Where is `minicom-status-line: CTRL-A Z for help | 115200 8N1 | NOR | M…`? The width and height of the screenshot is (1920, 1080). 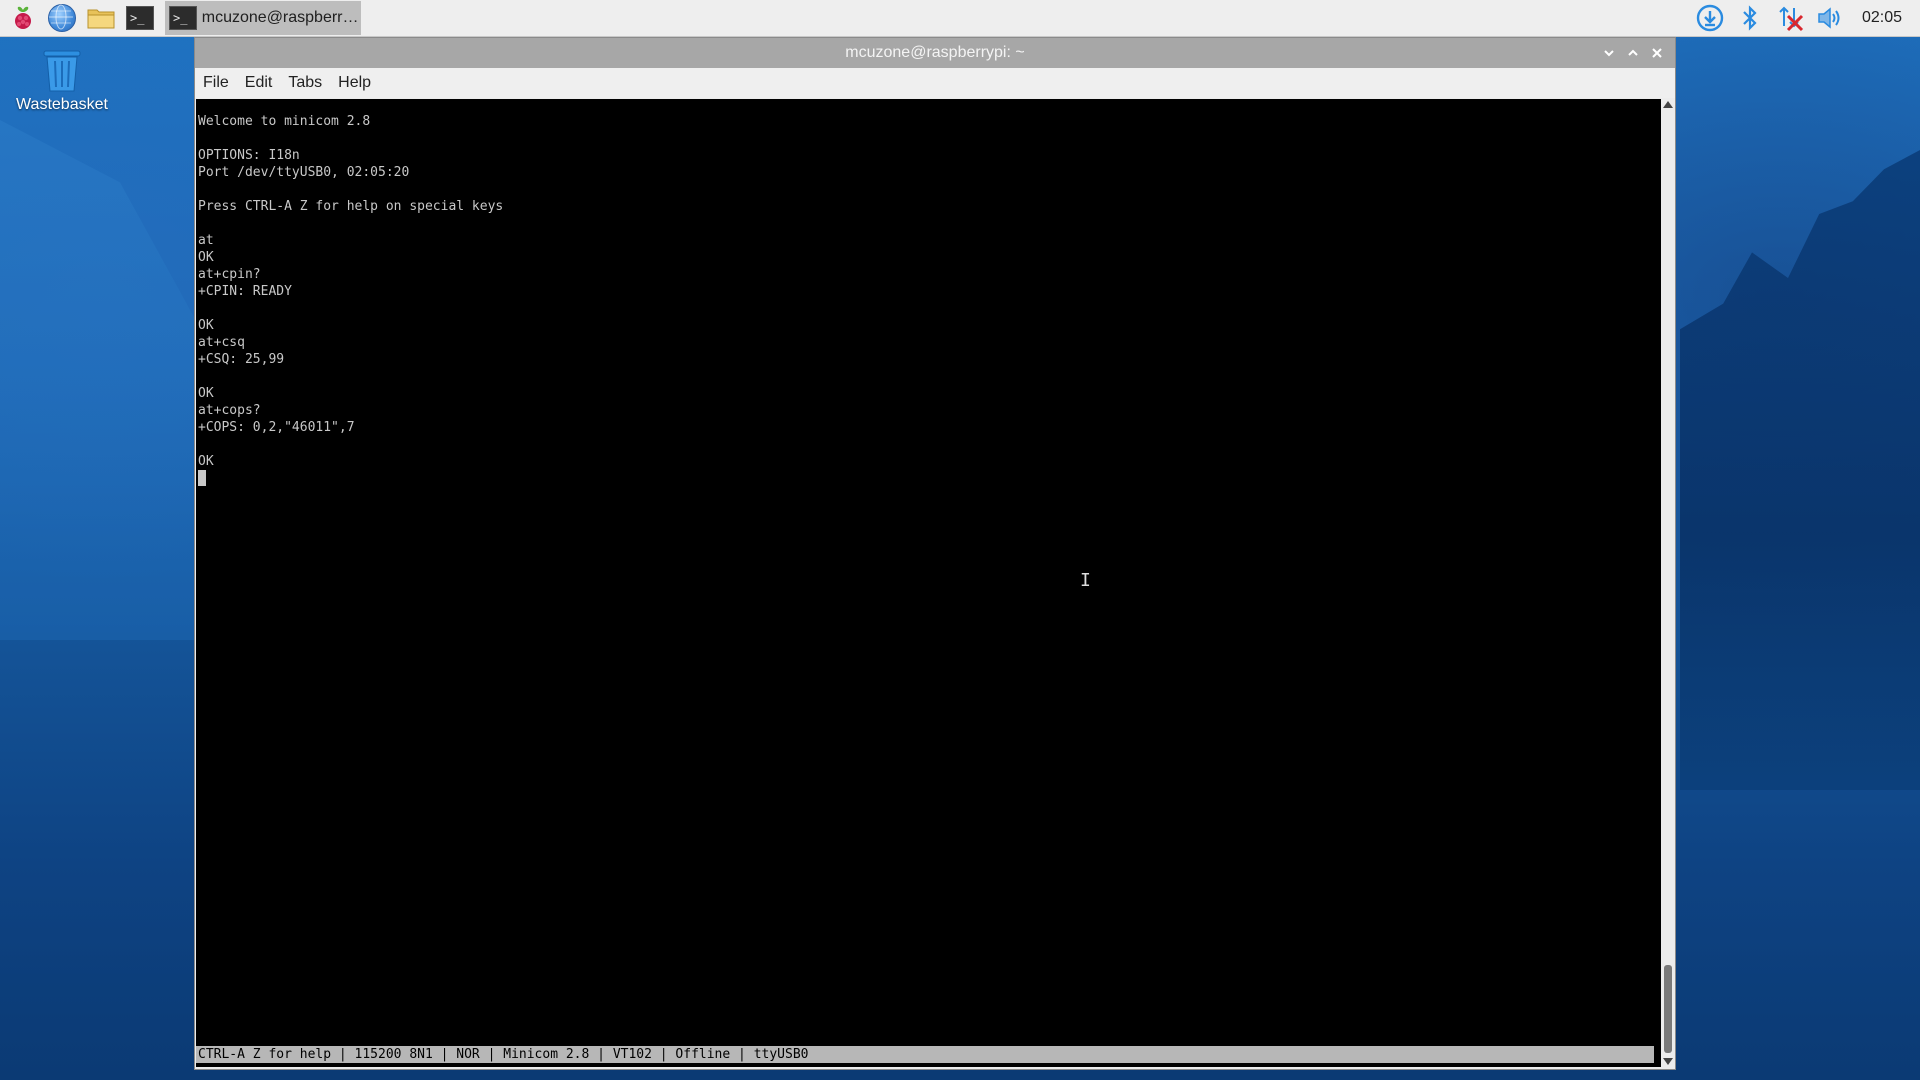
minicom-status-line: CTRL-A Z for help | 115200 8N1 | NOR | M… is located at coordinates (925, 1054).